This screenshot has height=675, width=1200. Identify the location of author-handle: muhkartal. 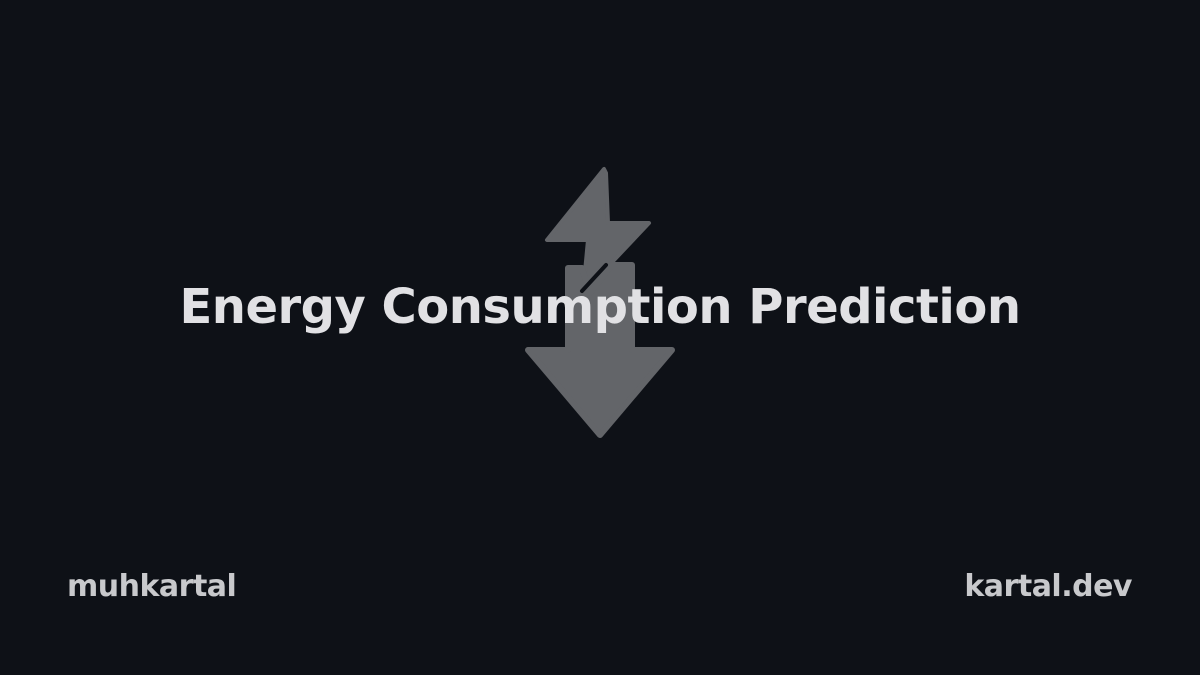
(152, 586).